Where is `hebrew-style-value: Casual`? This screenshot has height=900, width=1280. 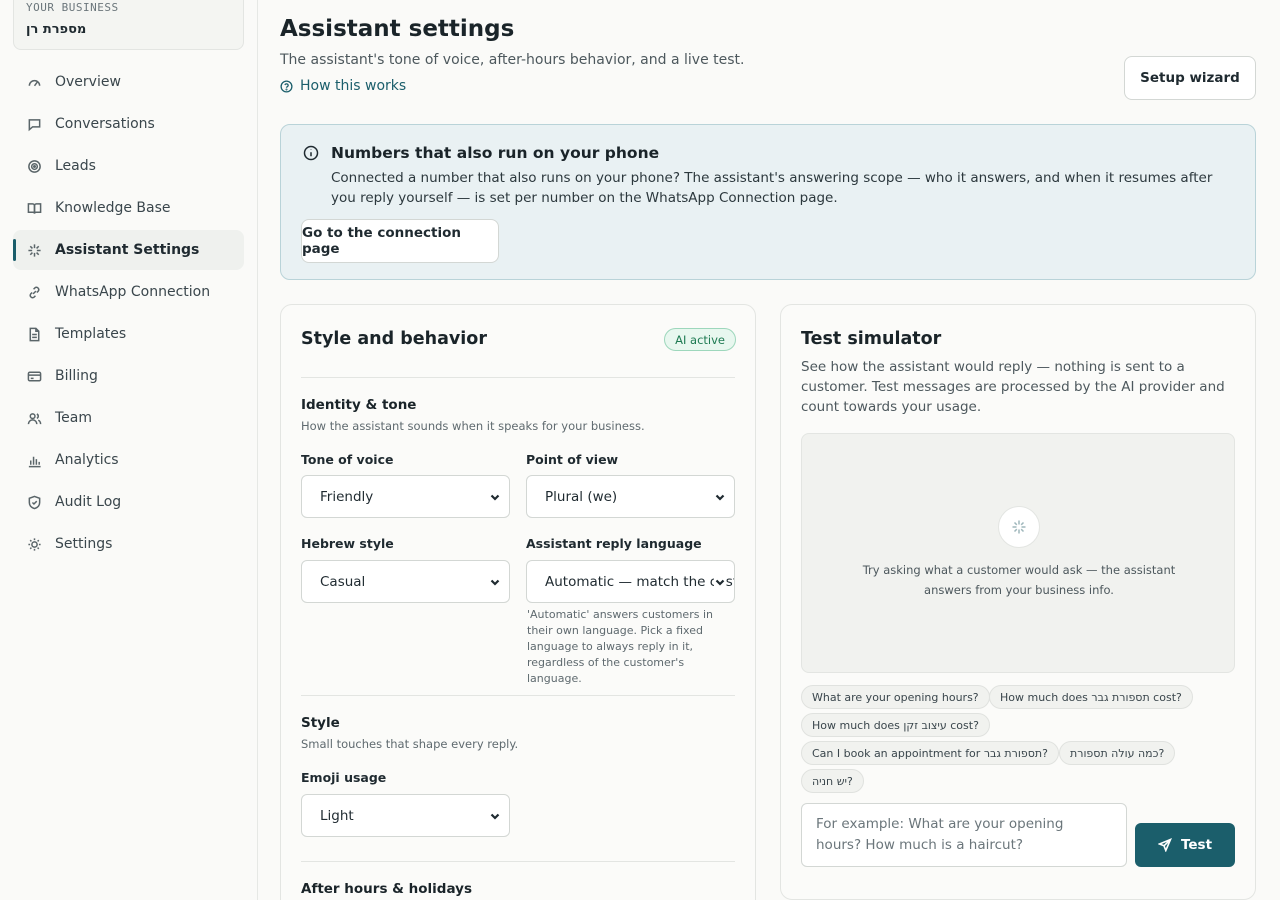
hebrew-style-value: Casual is located at coordinates (343, 581).